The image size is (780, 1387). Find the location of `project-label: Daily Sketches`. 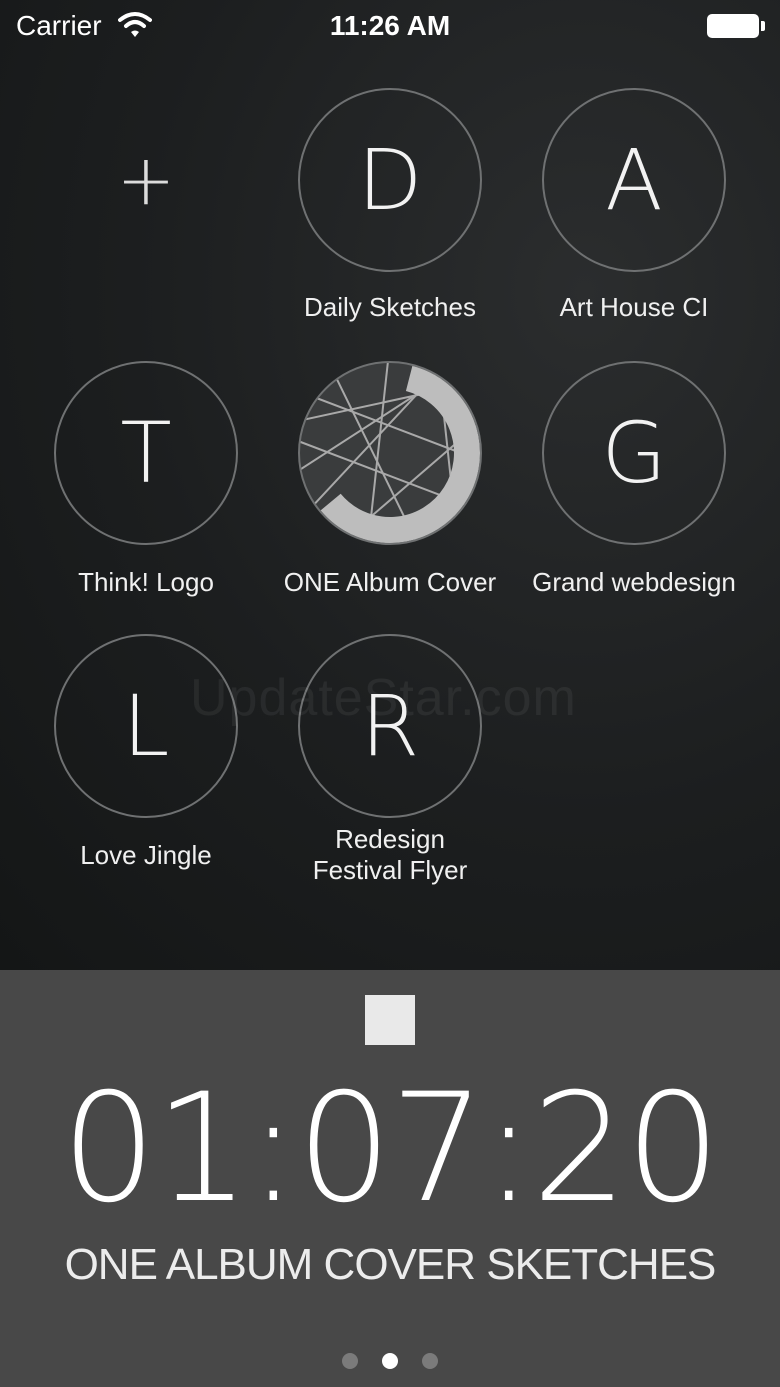

project-label: Daily Sketches is located at coordinates (390, 307).